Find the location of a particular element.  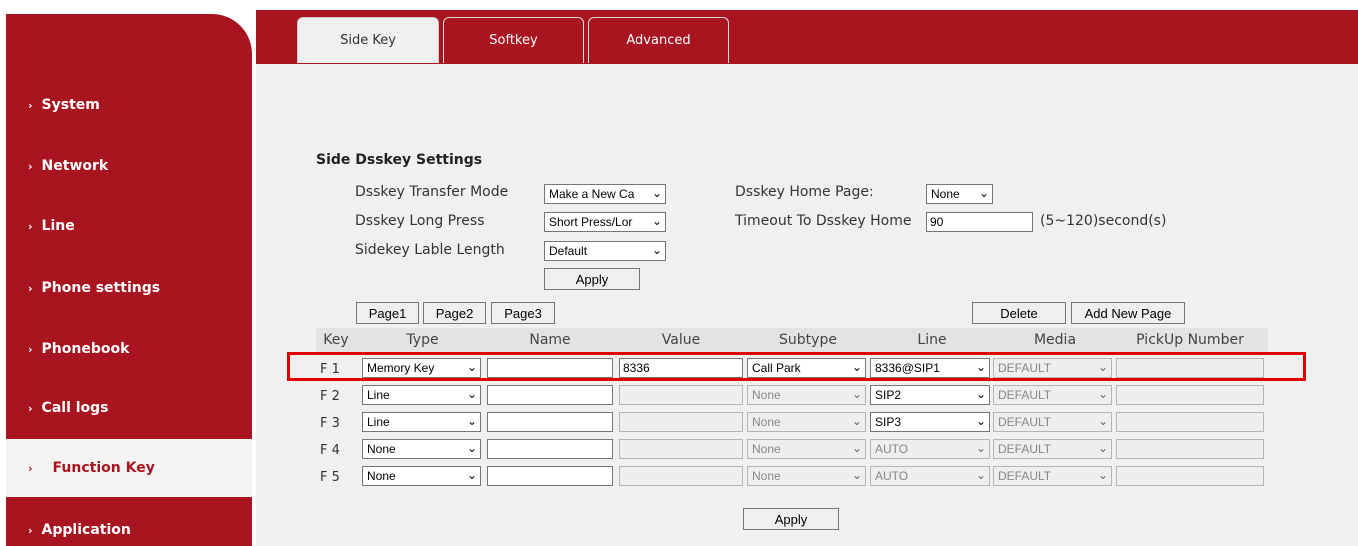

line-select: SIP2 ⌄ is located at coordinates (930, 395).